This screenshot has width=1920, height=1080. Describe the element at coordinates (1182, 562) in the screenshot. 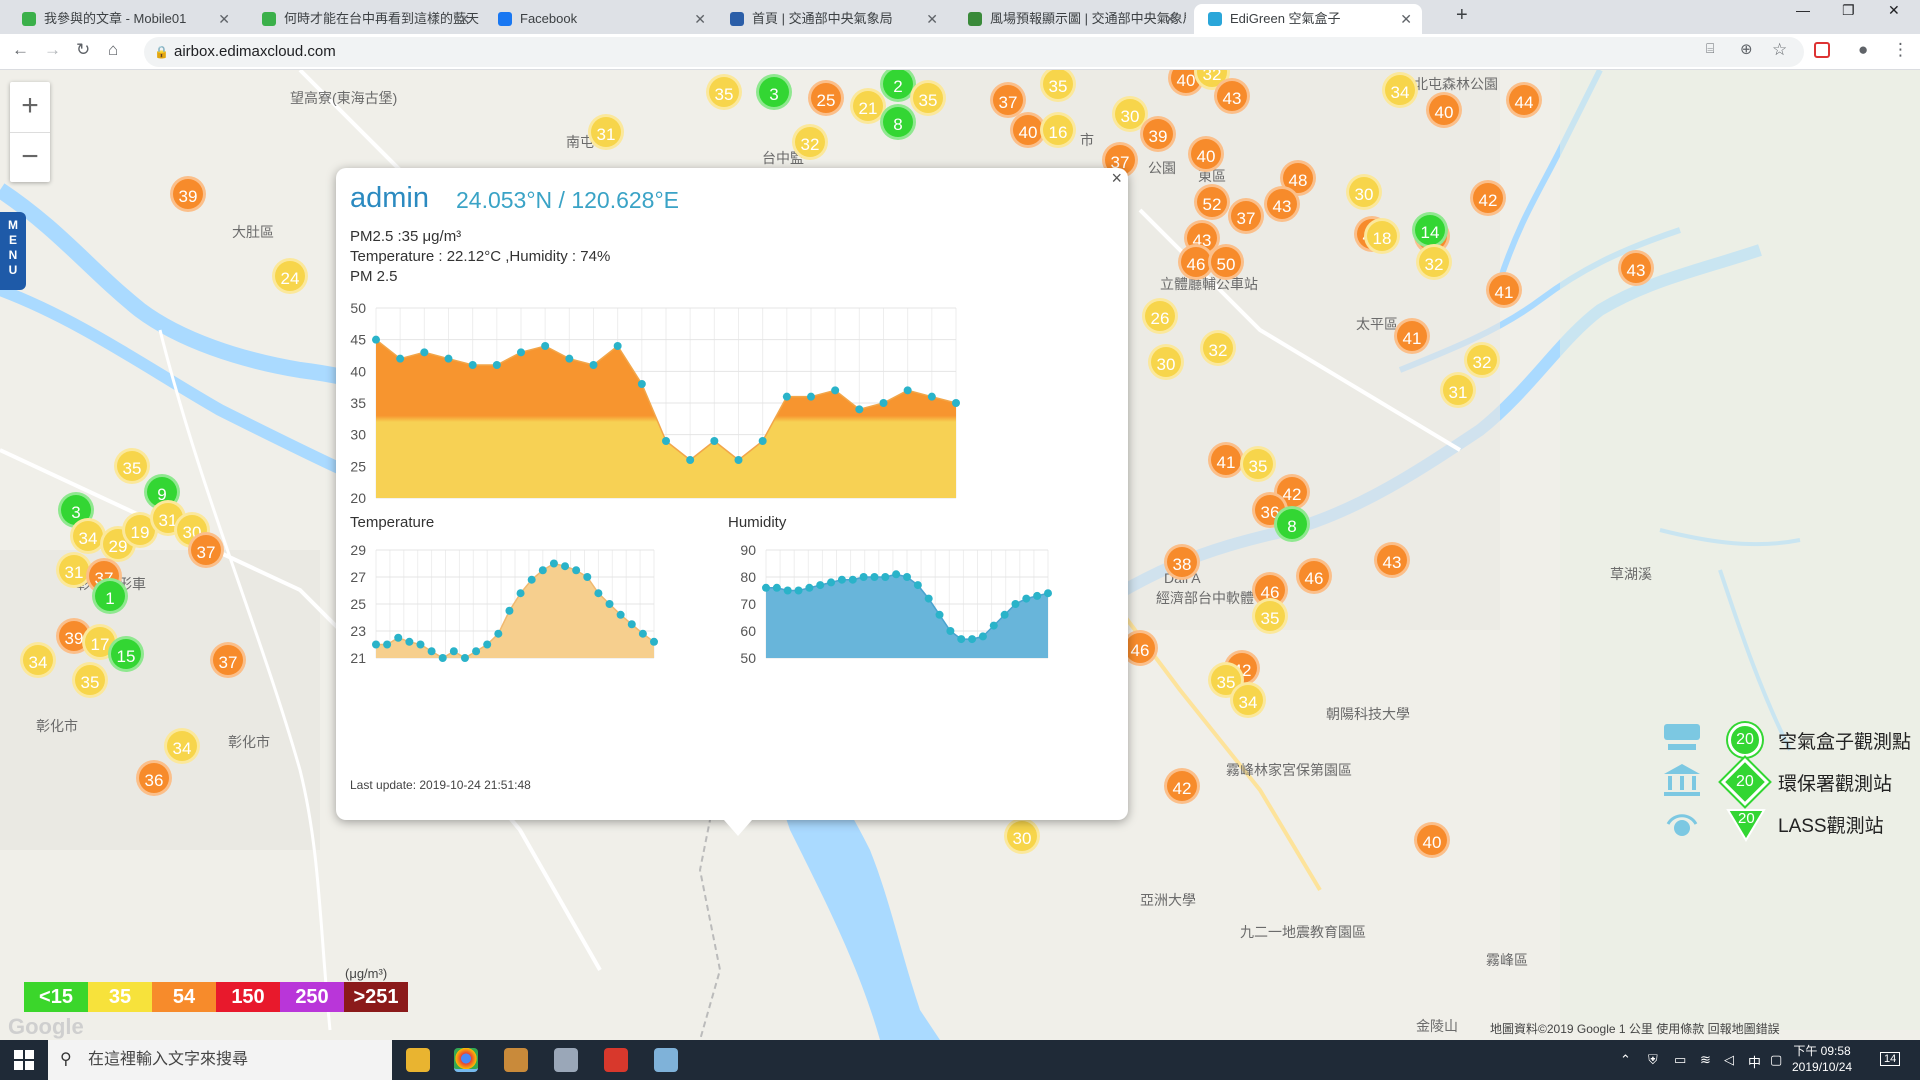

I see `airbox-station-marker: 38` at that location.